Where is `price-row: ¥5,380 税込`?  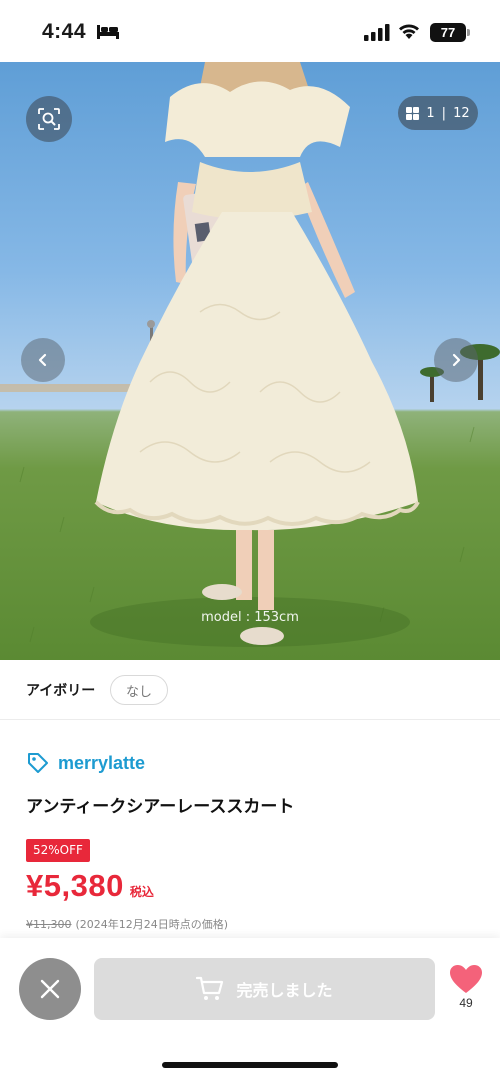 price-row: ¥5,380 税込 is located at coordinates (90, 886).